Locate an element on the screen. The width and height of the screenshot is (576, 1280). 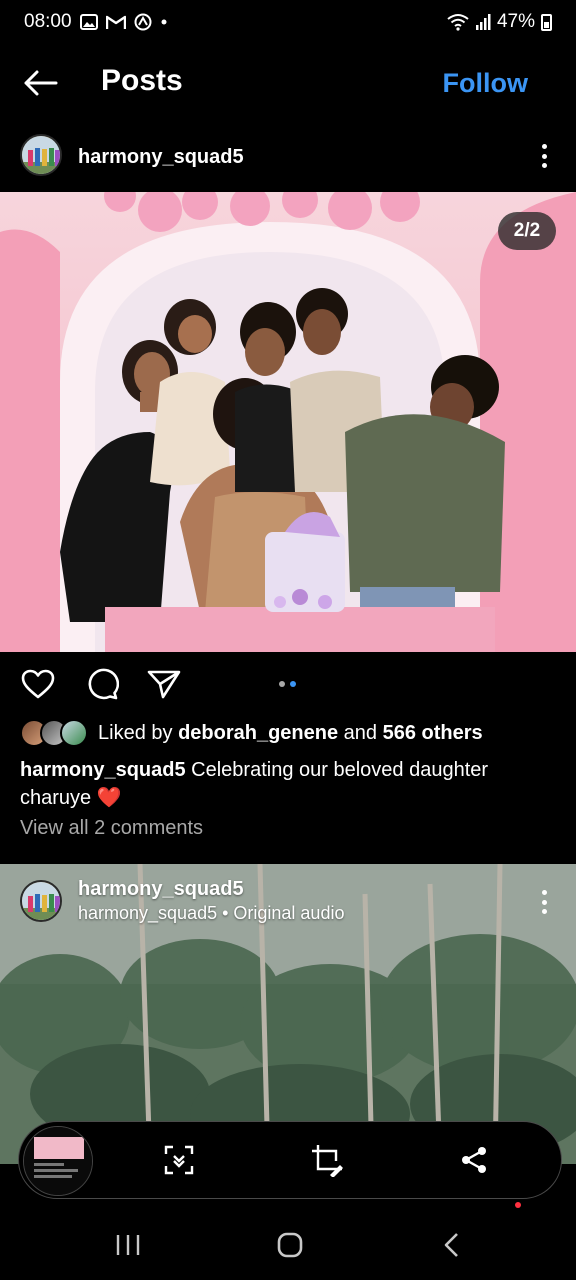
share-send-icon is located at coordinates (164, 684).